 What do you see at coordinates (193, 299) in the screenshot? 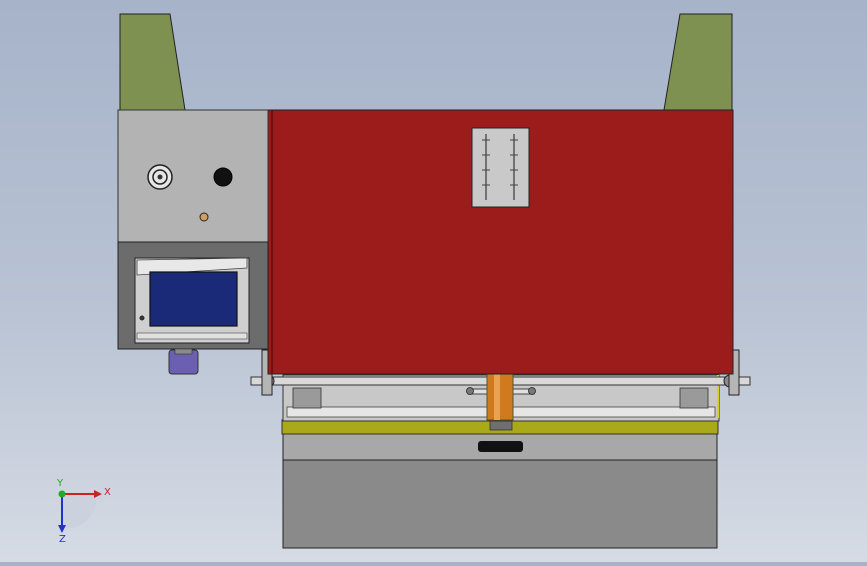
I see `display-screen` at bounding box center [193, 299].